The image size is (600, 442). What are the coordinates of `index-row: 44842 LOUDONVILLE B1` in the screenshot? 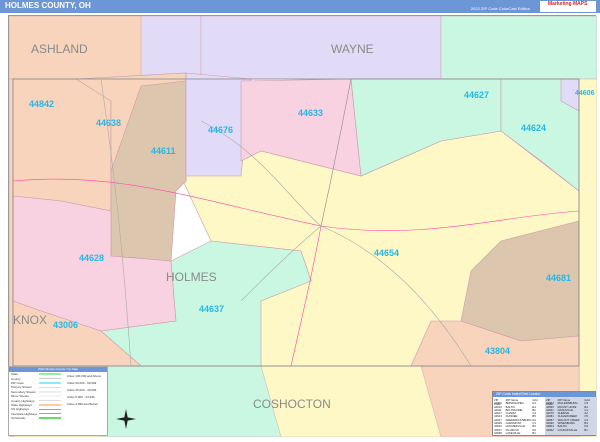 It's located at (571, 429).